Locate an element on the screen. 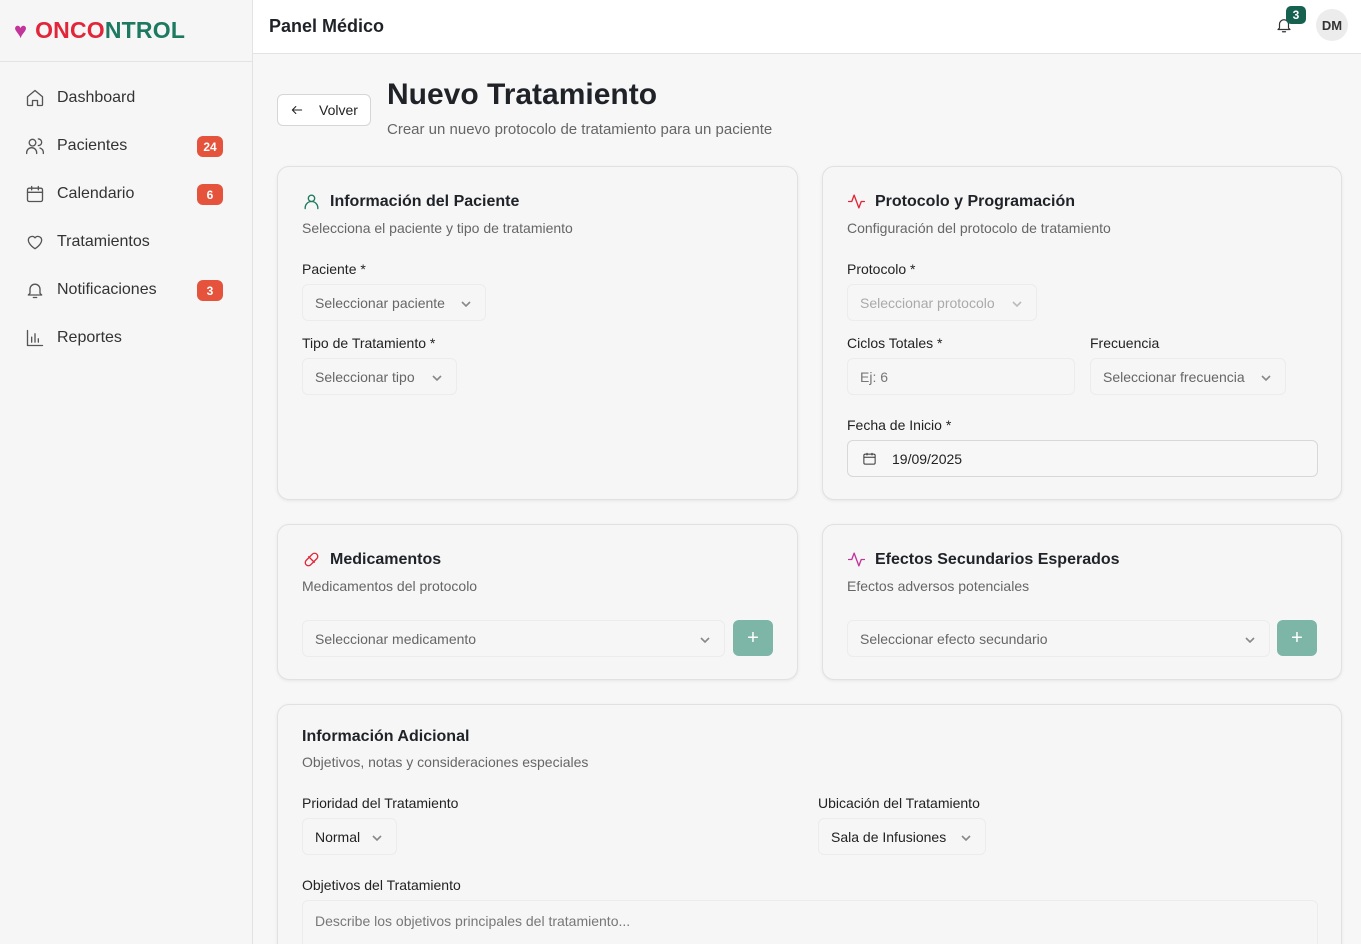  sidebar-item-calendario: Calendario 6 is located at coordinates (126, 194).